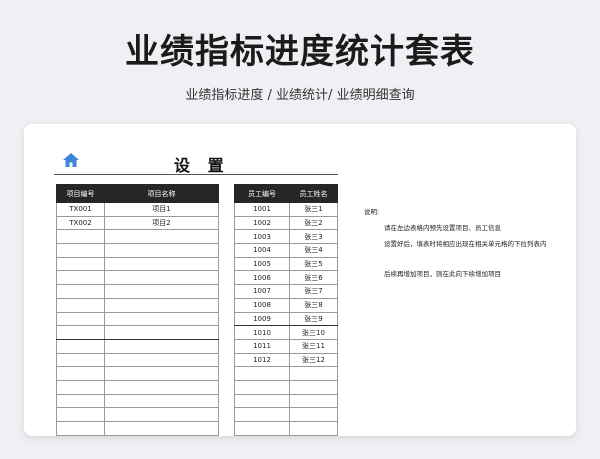 Image resolution: width=600 pixels, height=459 pixels. I want to click on employee-id-cell: 1003, so click(262, 237).